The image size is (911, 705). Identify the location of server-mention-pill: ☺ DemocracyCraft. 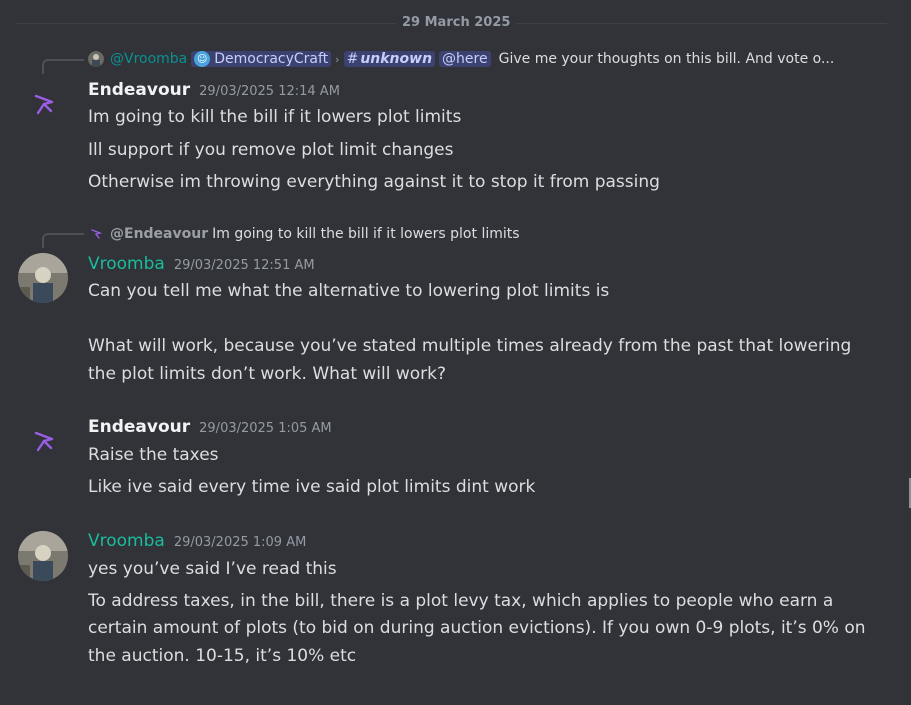
(261, 59).